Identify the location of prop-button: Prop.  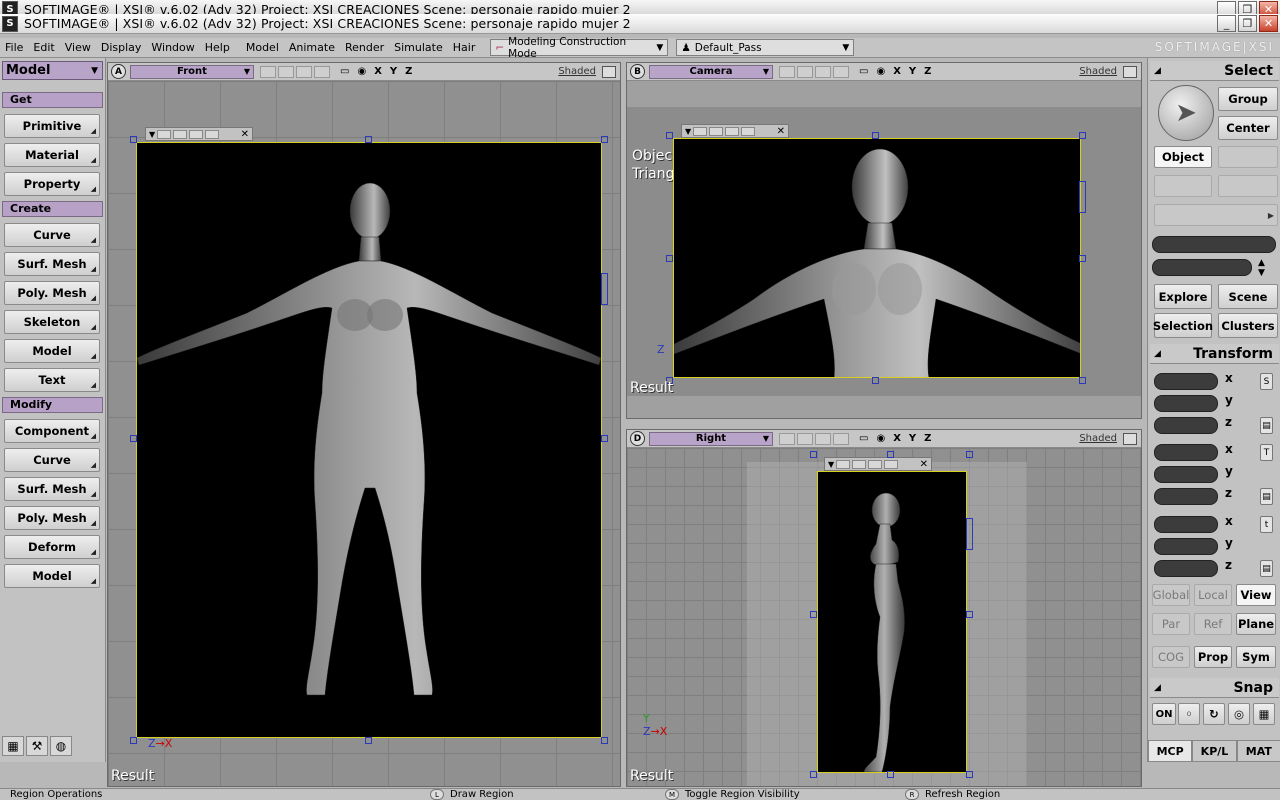
(1213, 657).